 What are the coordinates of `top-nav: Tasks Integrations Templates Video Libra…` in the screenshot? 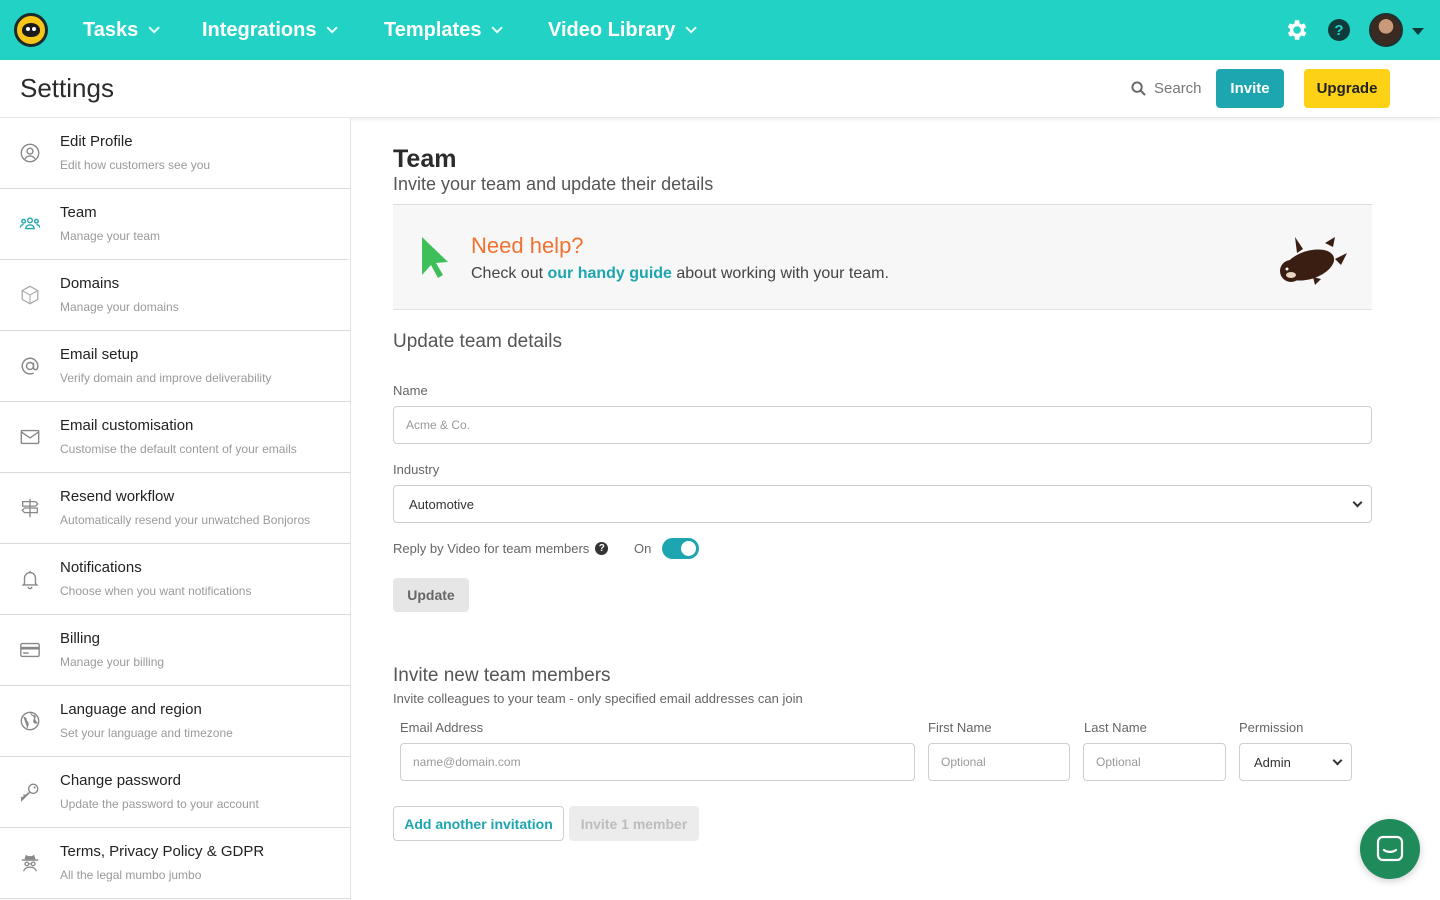 It's located at (720, 30).